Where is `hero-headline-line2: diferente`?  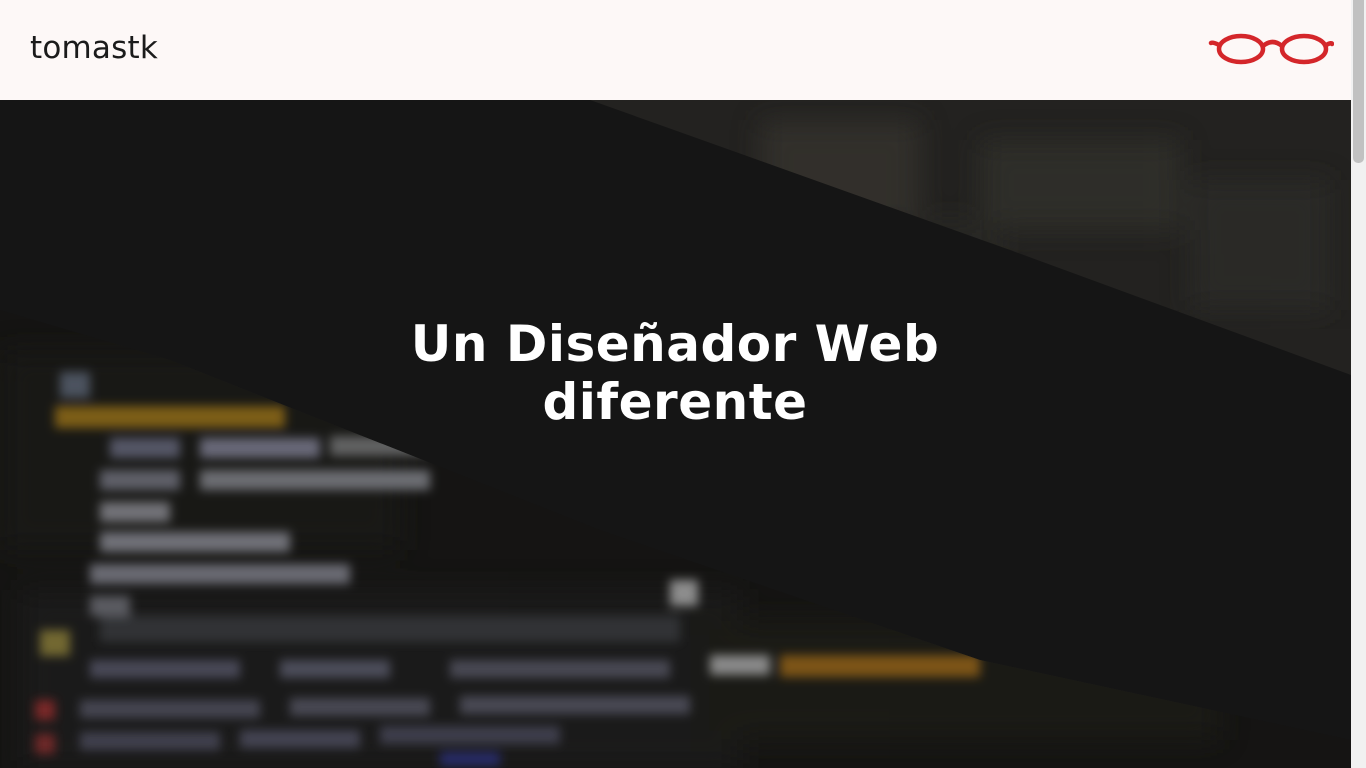
hero-headline-line2: diferente is located at coordinates (675, 402).